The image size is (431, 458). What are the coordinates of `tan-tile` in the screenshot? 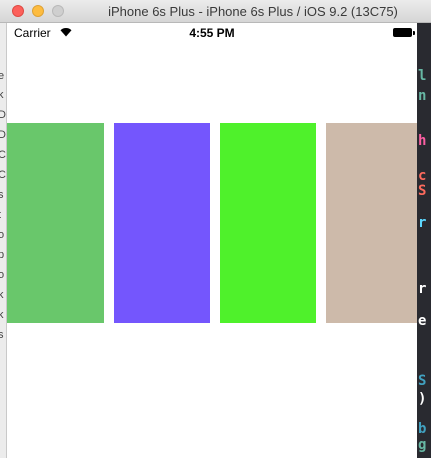 It's located at (371, 223).